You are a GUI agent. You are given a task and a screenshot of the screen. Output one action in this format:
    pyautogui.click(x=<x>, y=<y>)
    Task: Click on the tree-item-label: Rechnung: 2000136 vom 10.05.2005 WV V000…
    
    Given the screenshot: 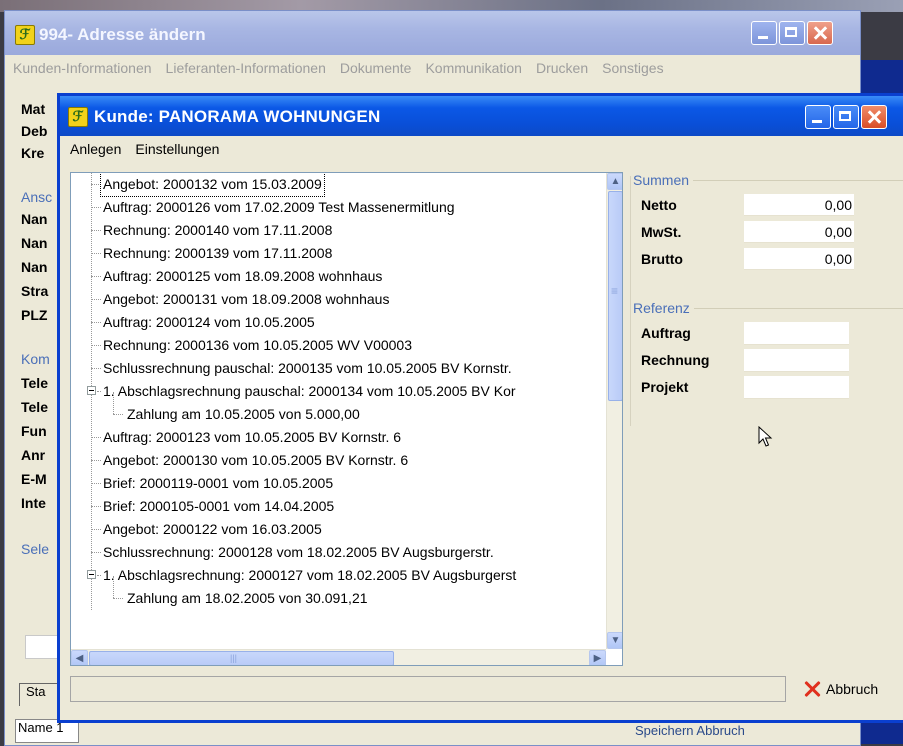 What is the action you would take?
    pyautogui.click(x=258, y=345)
    